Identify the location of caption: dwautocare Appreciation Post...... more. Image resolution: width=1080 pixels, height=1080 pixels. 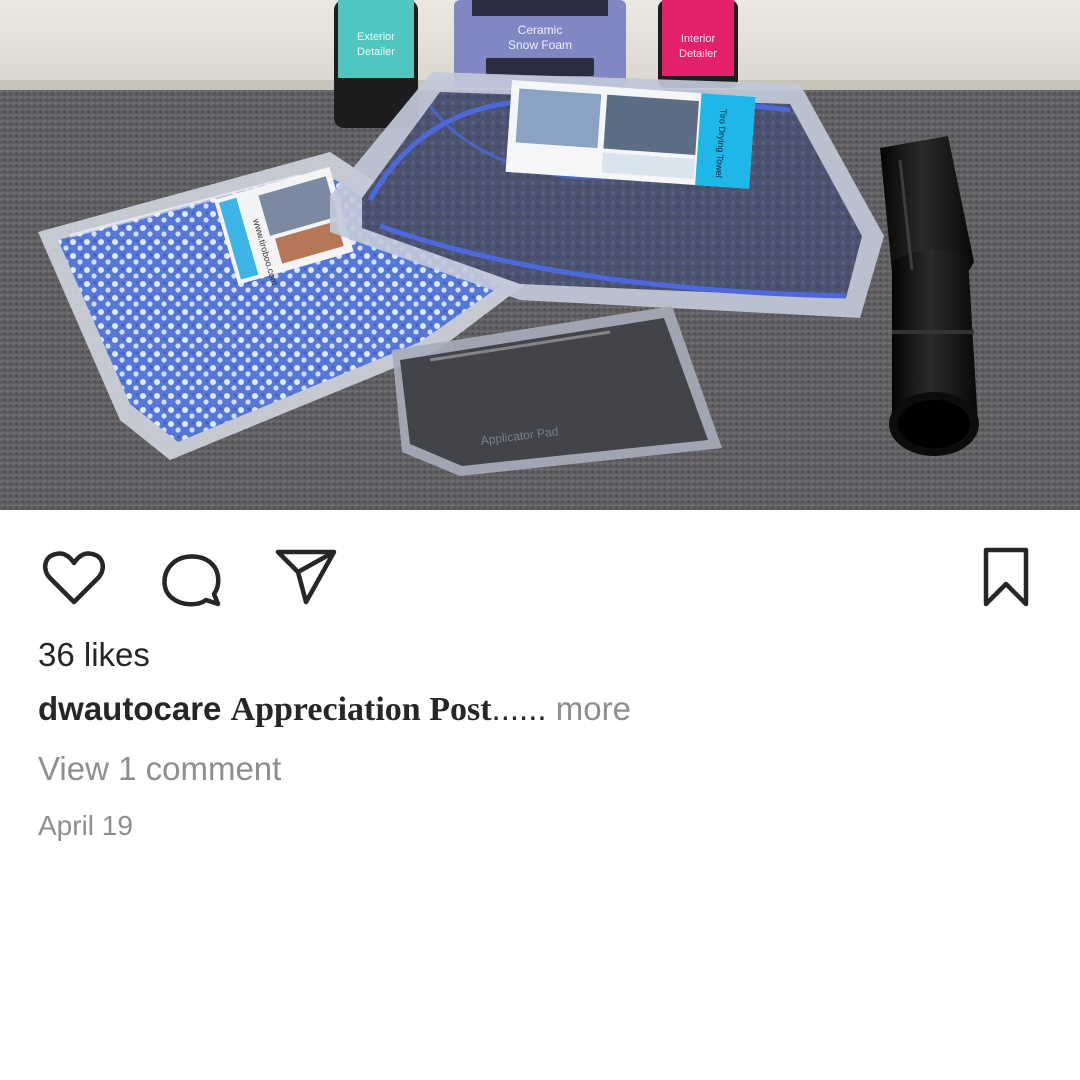
(334, 709).